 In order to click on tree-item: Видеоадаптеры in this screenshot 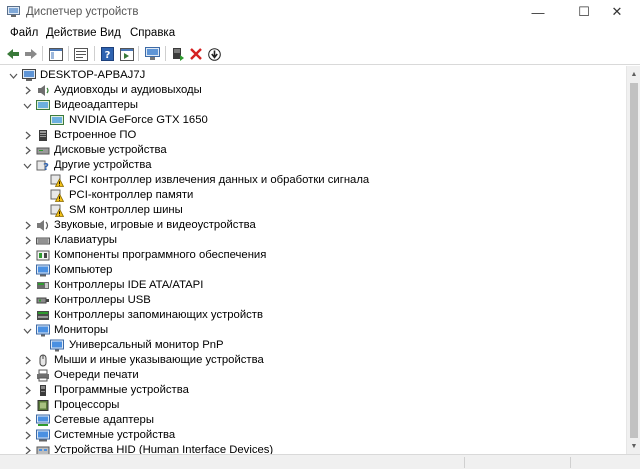, I will do `click(313, 105)`.